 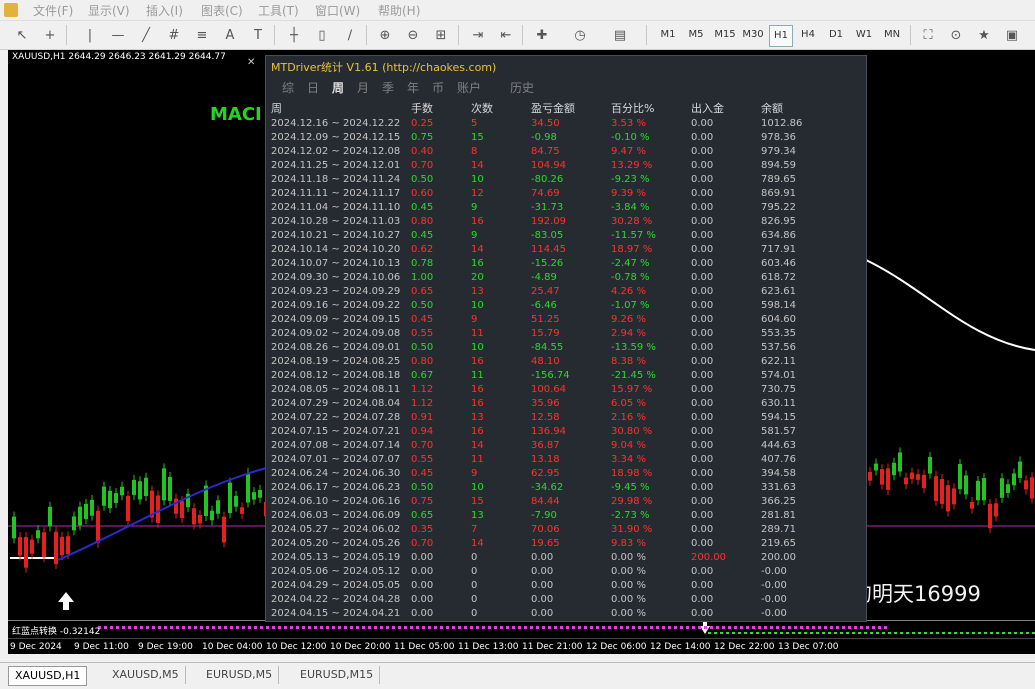 What do you see at coordinates (778, 221) in the screenshot?
I see `cell-balance: 826.95` at bounding box center [778, 221].